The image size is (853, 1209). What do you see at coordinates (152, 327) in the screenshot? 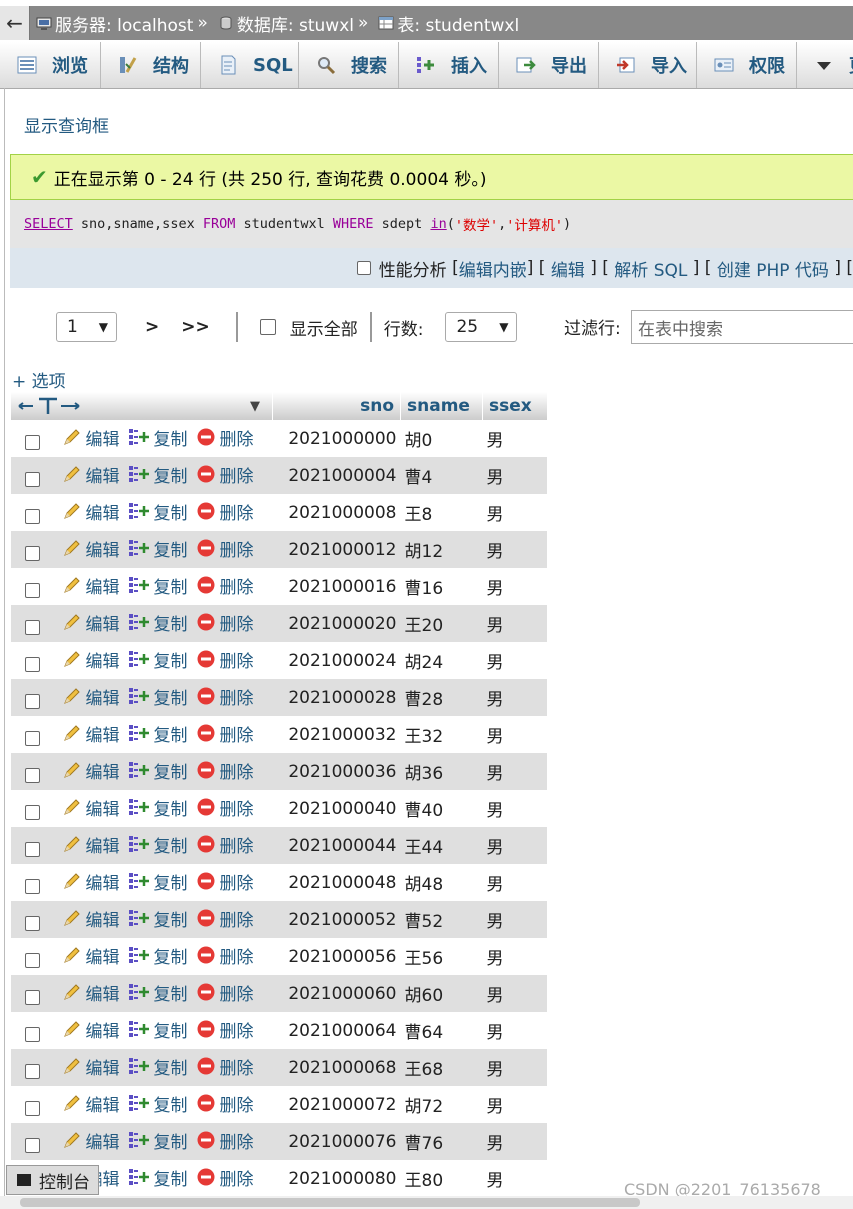
I see `next-page-button: >` at bounding box center [152, 327].